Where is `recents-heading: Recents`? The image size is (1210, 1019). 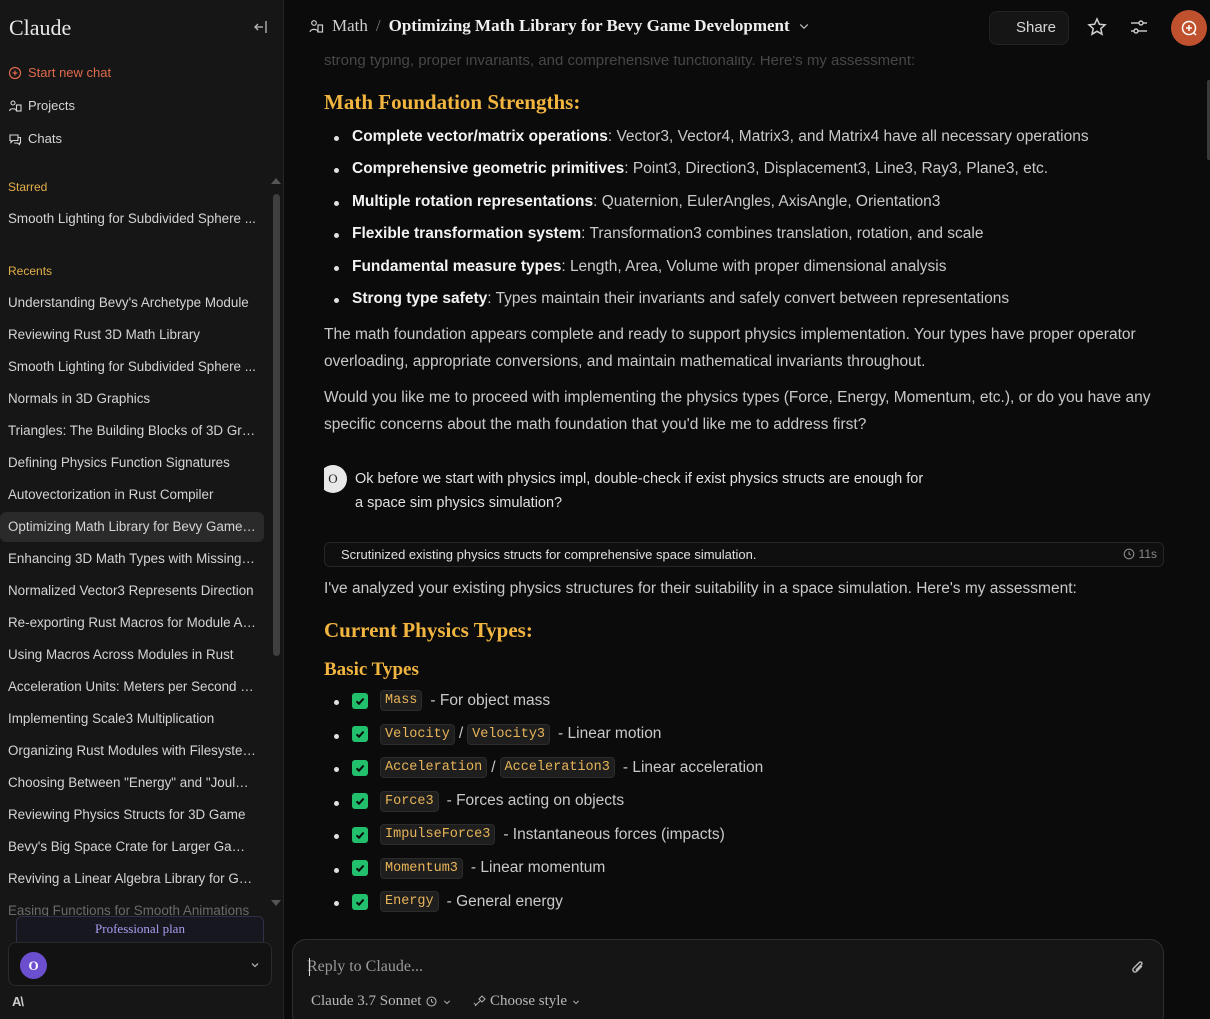
recents-heading: Recents is located at coordinates (30, 271).